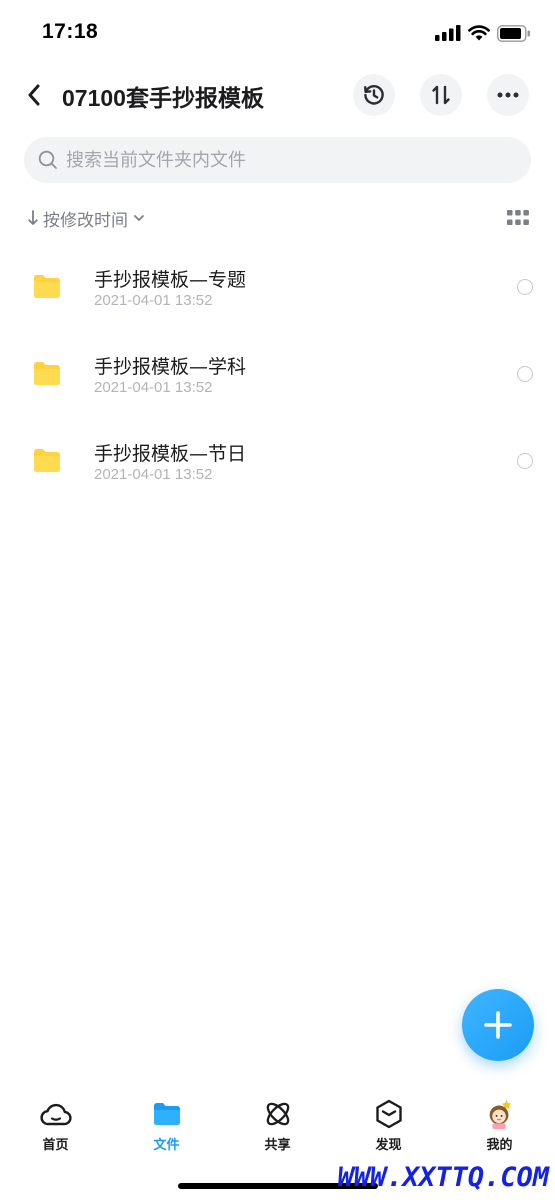 The height and width of the screenshot is (1200, 555). What do you see at coordinates (448, 33) in the screenshot?
I see `signal-icon` at bounding box center [448, 33].